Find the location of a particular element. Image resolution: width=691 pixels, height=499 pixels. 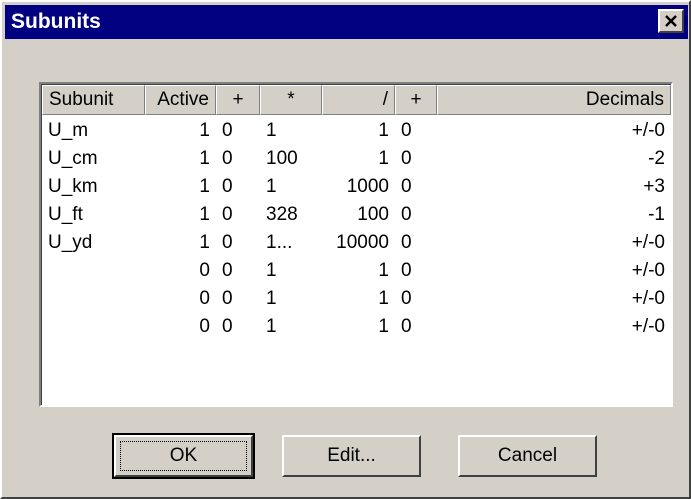

title-bar: Subunits is located at coordinates (346, 22).